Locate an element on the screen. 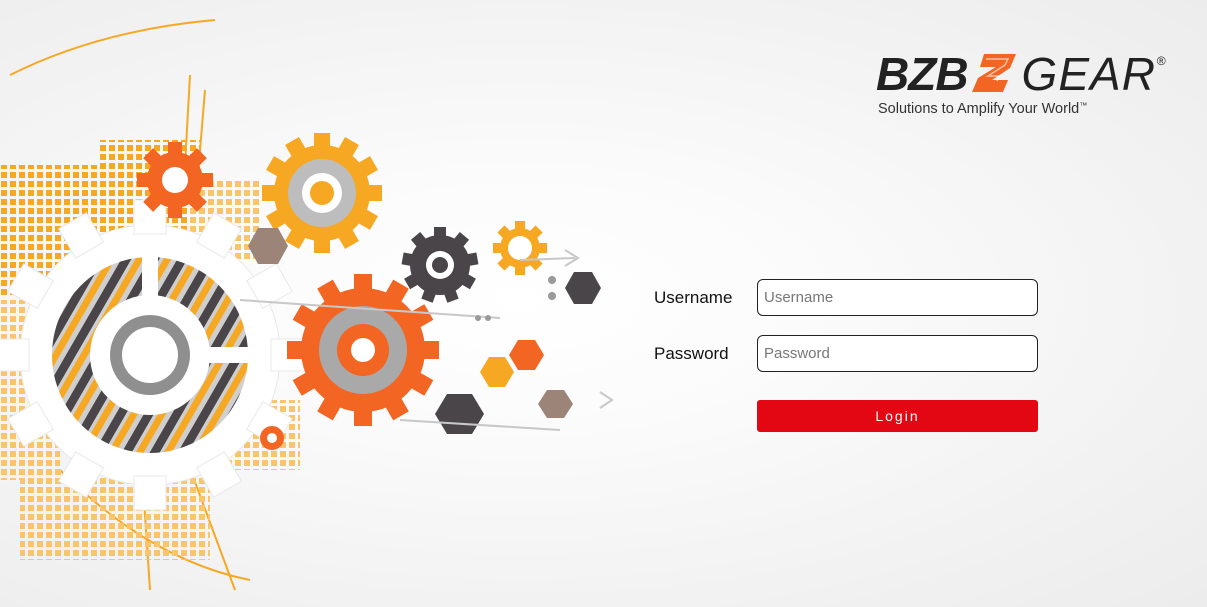 The image size is (1207, 607). brand-name-part2: GEAR is located at coordinates (1088, 74).